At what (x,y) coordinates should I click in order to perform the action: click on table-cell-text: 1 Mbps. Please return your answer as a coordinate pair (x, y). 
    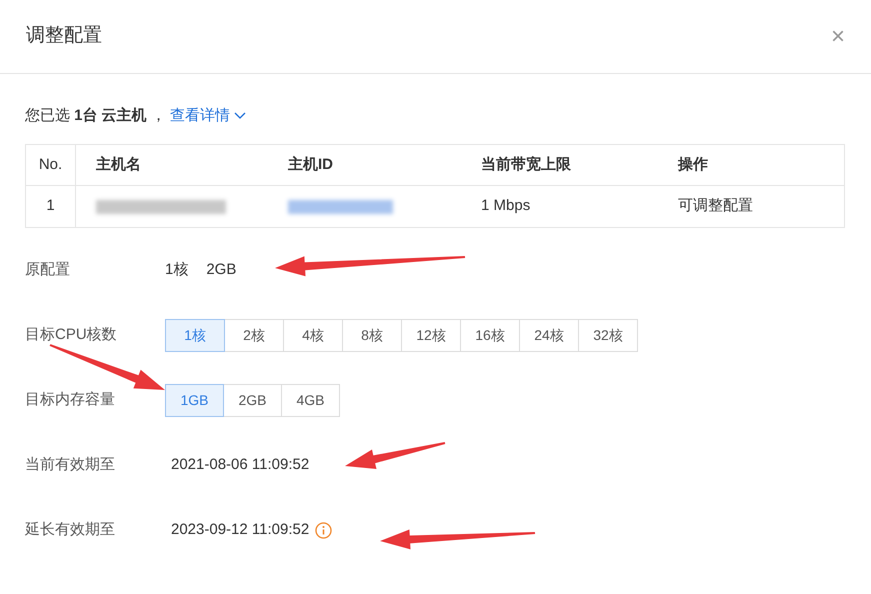
    Looking at the image, I should click on (506, 206).